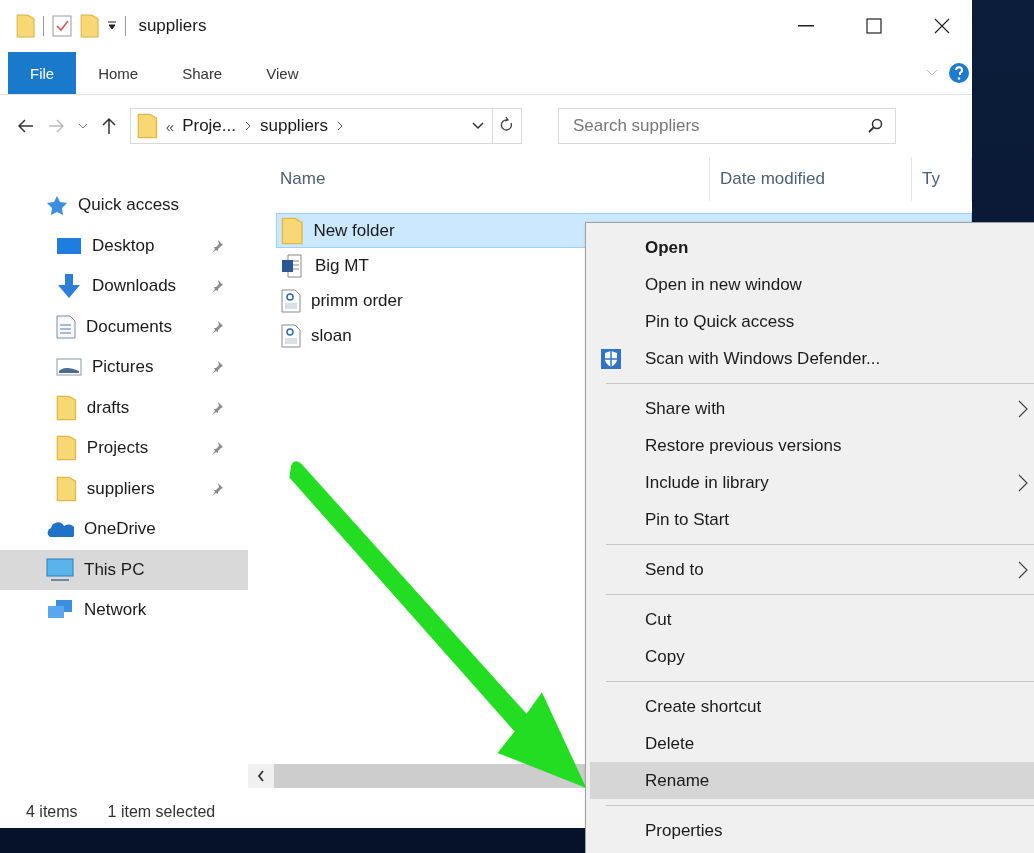  I want to click on status-text: 1 item selected, so click(161, 812).